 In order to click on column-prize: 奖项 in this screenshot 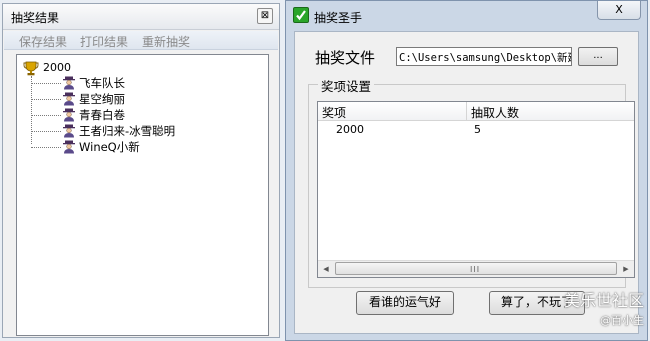, I will do `click(334, 112)`.